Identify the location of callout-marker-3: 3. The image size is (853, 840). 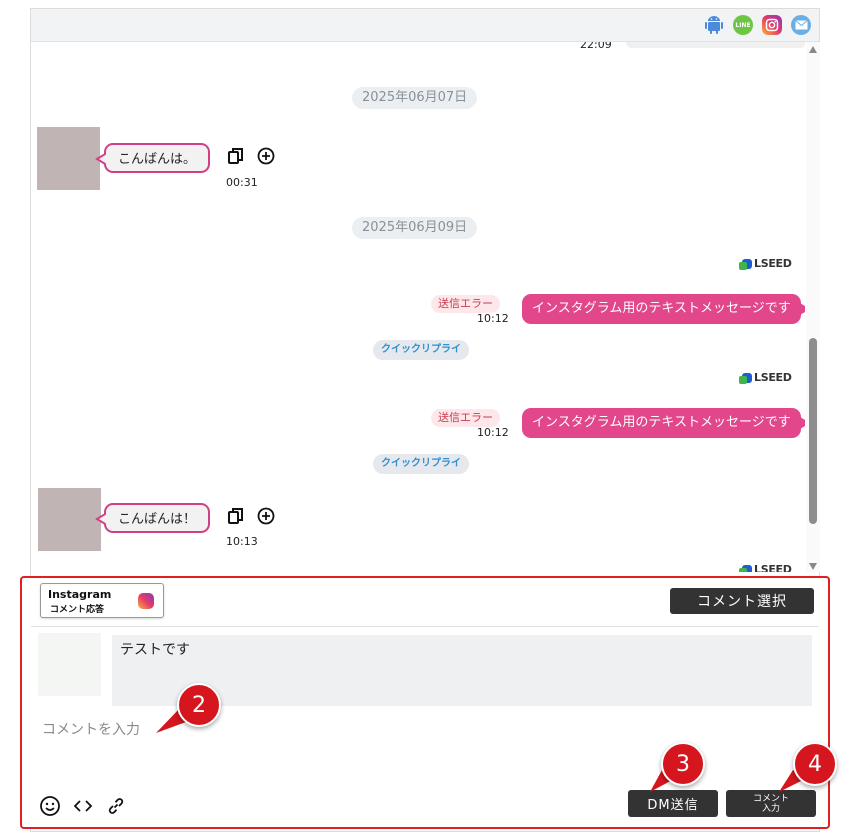
(683, 764).